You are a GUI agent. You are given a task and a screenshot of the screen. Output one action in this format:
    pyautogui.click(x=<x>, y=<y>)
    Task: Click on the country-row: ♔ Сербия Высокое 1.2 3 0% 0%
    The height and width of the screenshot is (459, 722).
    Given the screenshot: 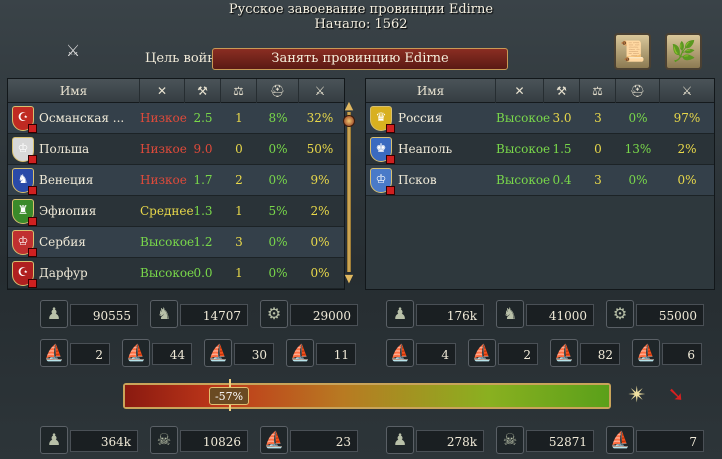 What is the action you would take?
    pyautogui.click(x=176, y=242)
    